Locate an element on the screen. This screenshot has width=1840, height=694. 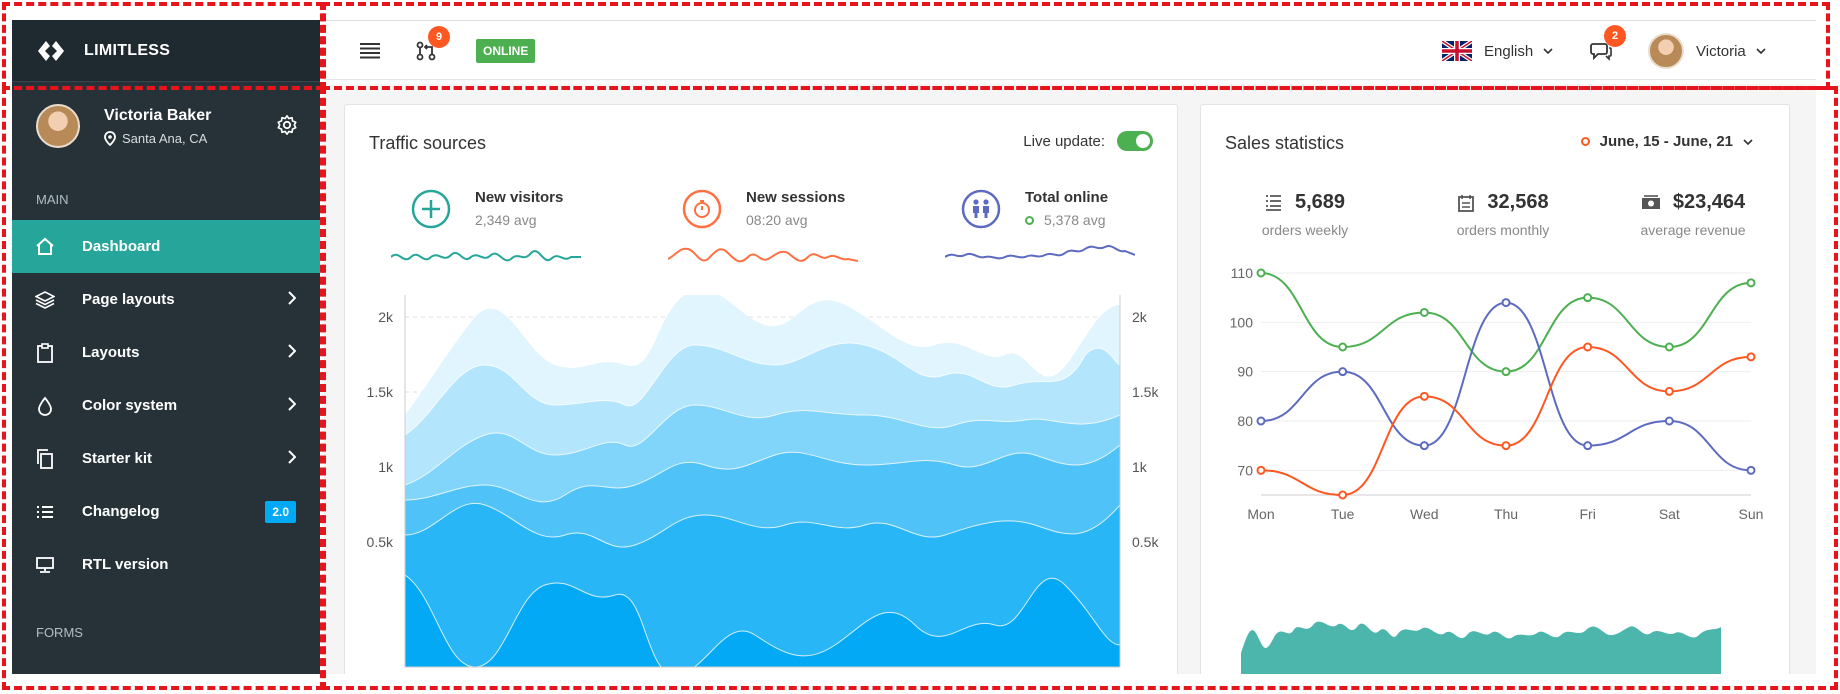
stat-label: New sessions is located at coordinates (796, 197).